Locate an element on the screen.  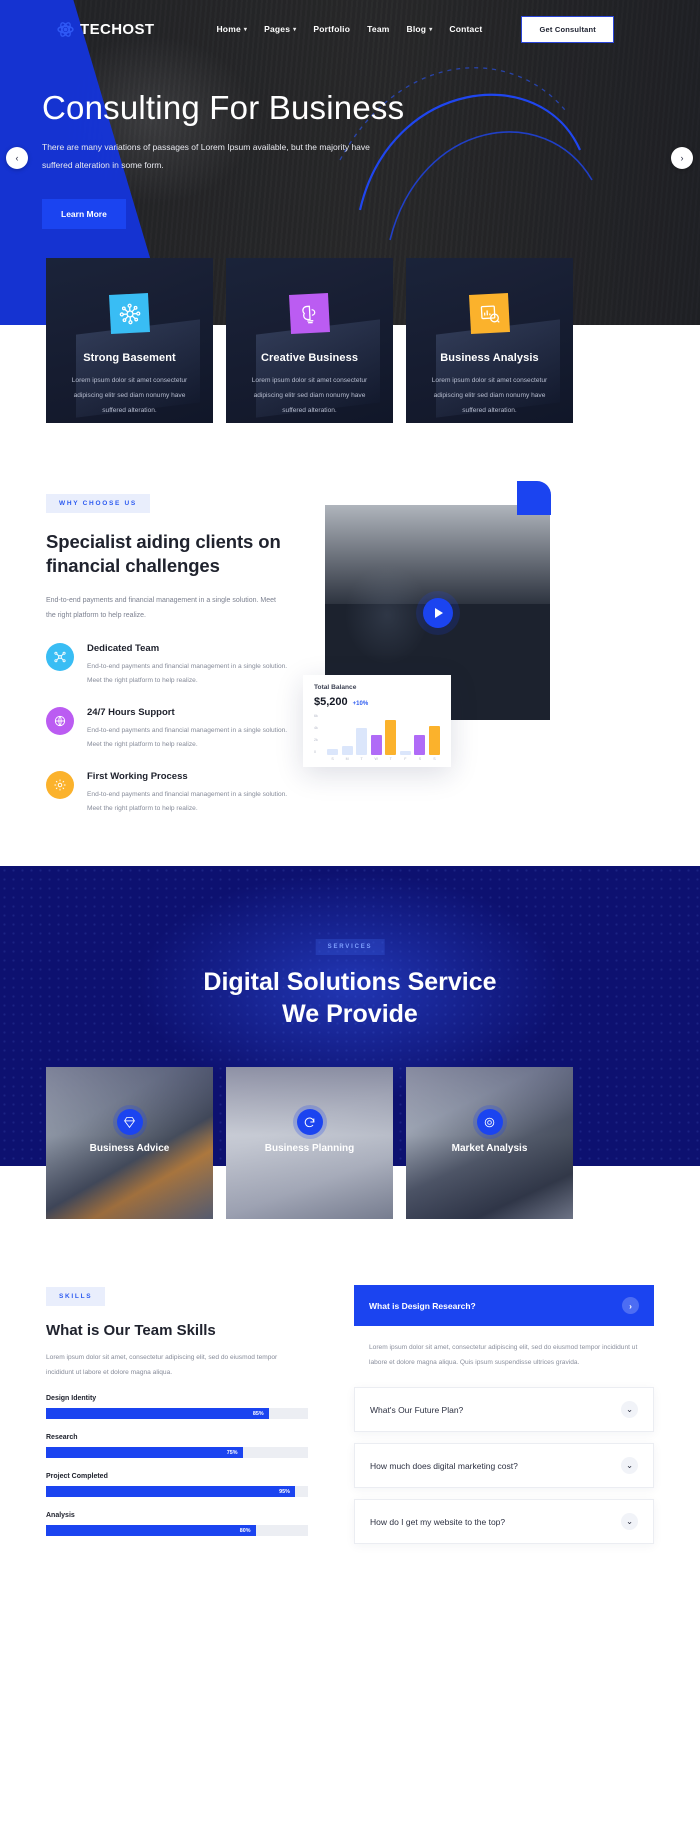
faq-item-marketing-cost: How much does digital marketing cost? ⌄ is located at coordinates (504, 1466).